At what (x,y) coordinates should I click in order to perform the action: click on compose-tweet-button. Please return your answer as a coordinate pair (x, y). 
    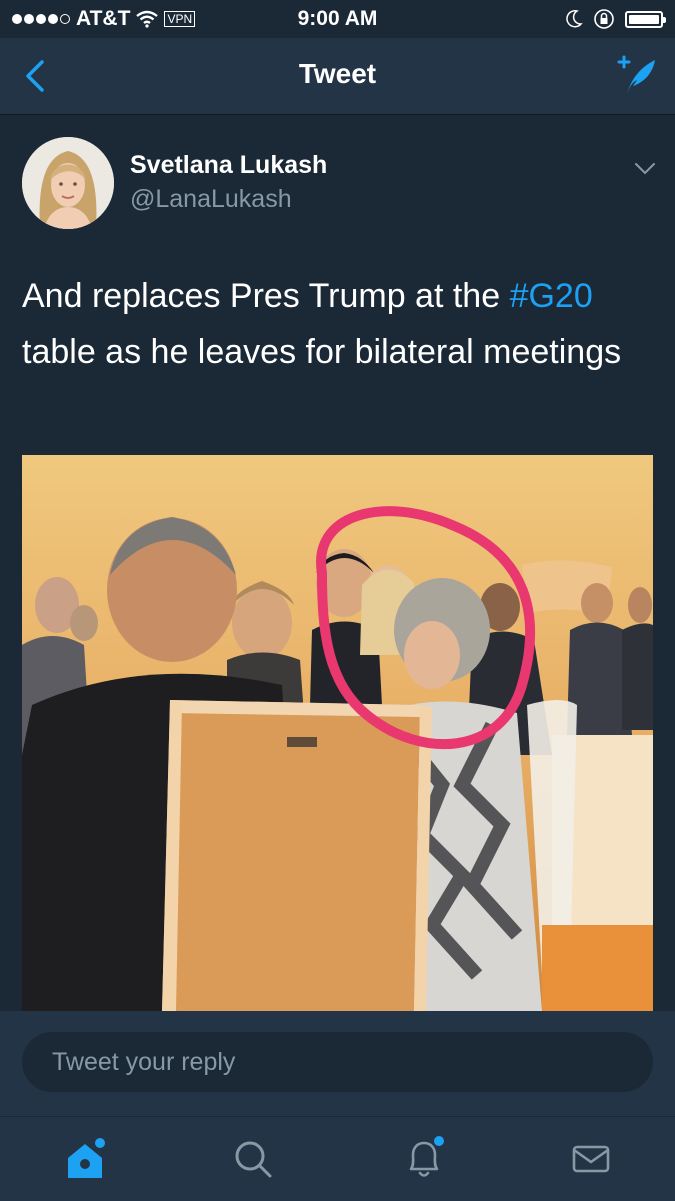
    Looking at the image, I should click on (636, 76).